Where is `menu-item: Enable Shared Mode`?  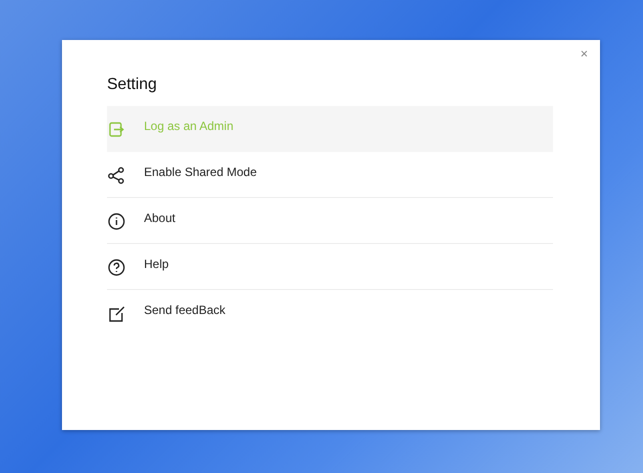
menu-item: Enable Shared Mode is located at coordinates (330, 175).